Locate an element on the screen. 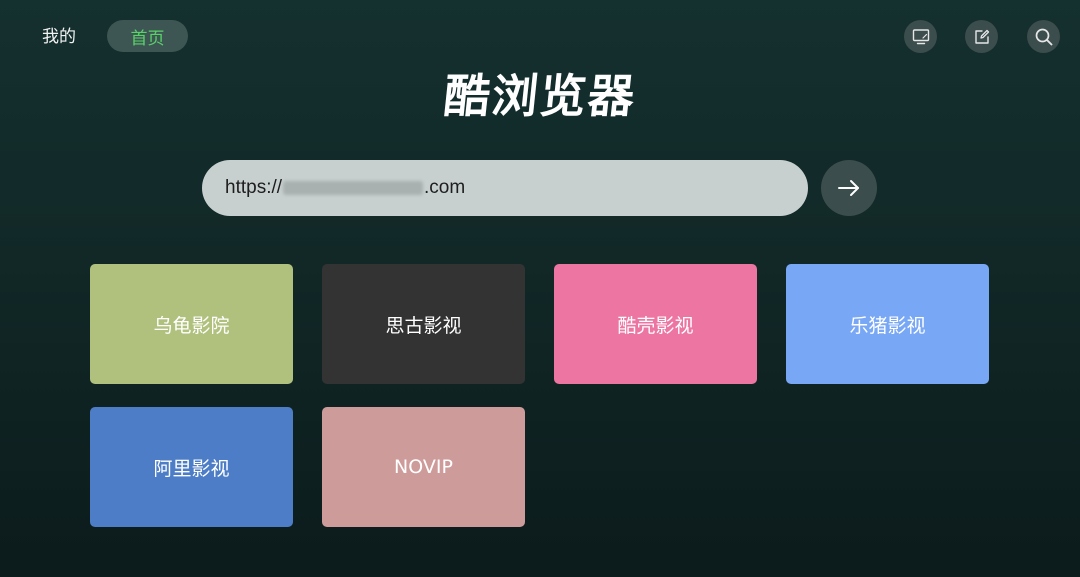 The image size is (1080, 577). arrow-right-icon is located at coordinates (848, 188).